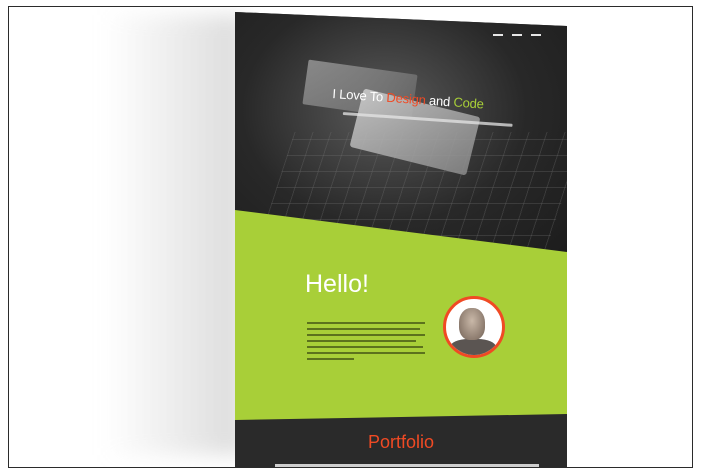 Image resolution: width=702 pixels, height=476 pixels. I want to click on hero-heading-accent-design: Design, so click(406, 98).